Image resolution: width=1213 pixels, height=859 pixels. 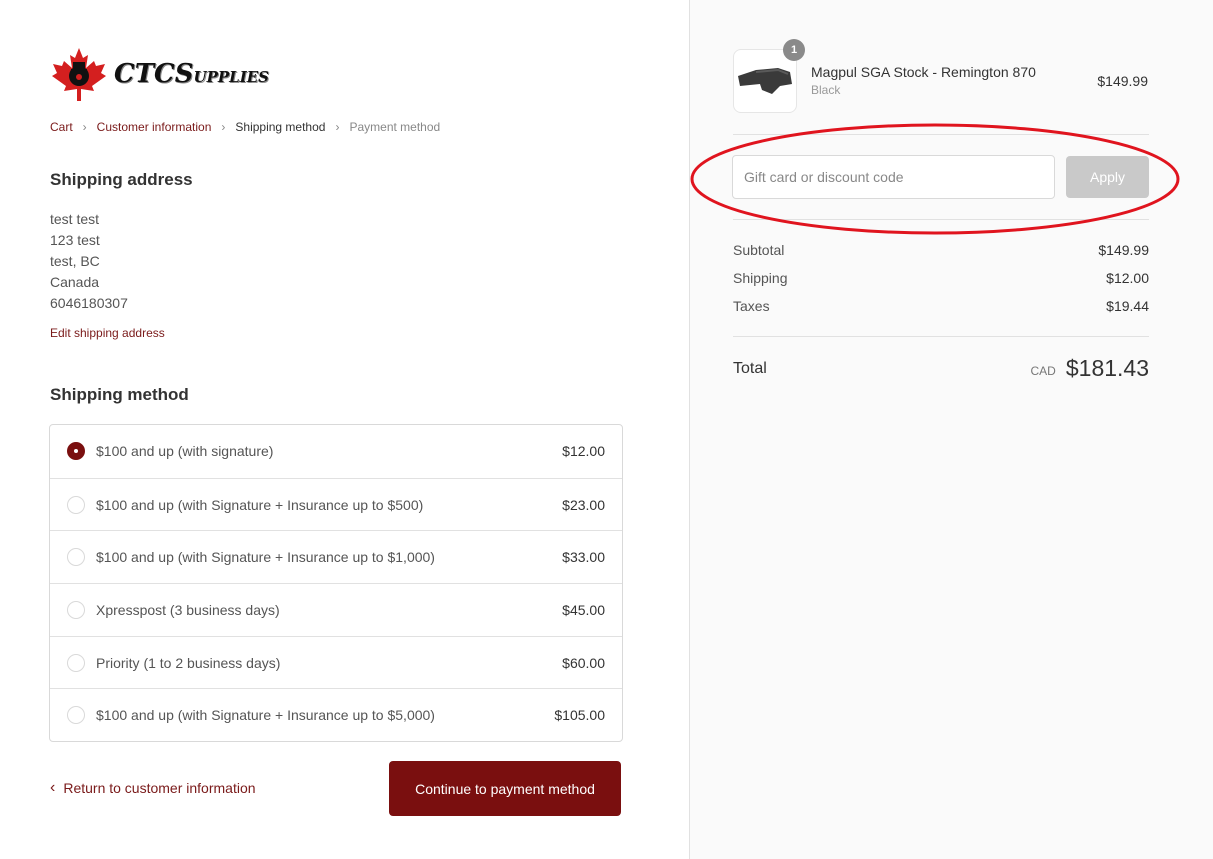 I want to click on maple-leaf-icon, so click(x=79, y=74).